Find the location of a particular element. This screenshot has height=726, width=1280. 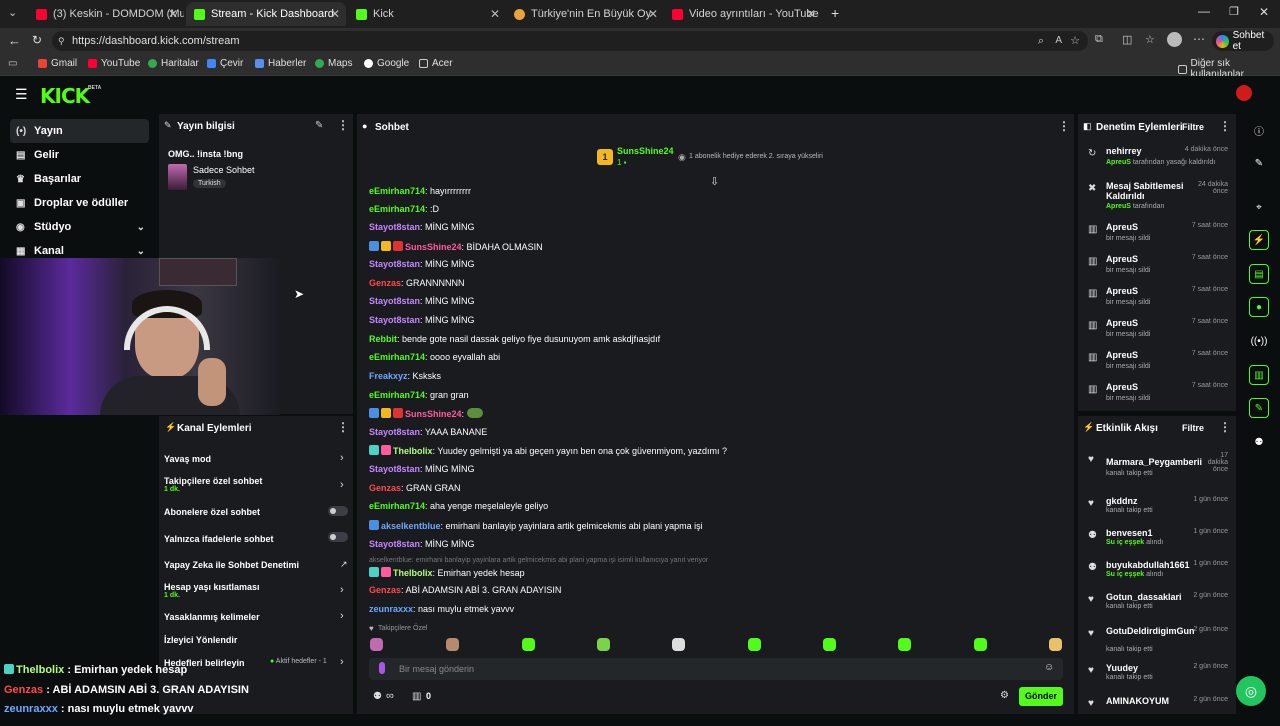

chat-message: eEmirhan714: hayırrrrrrrr is located at coordinates (420, 191).